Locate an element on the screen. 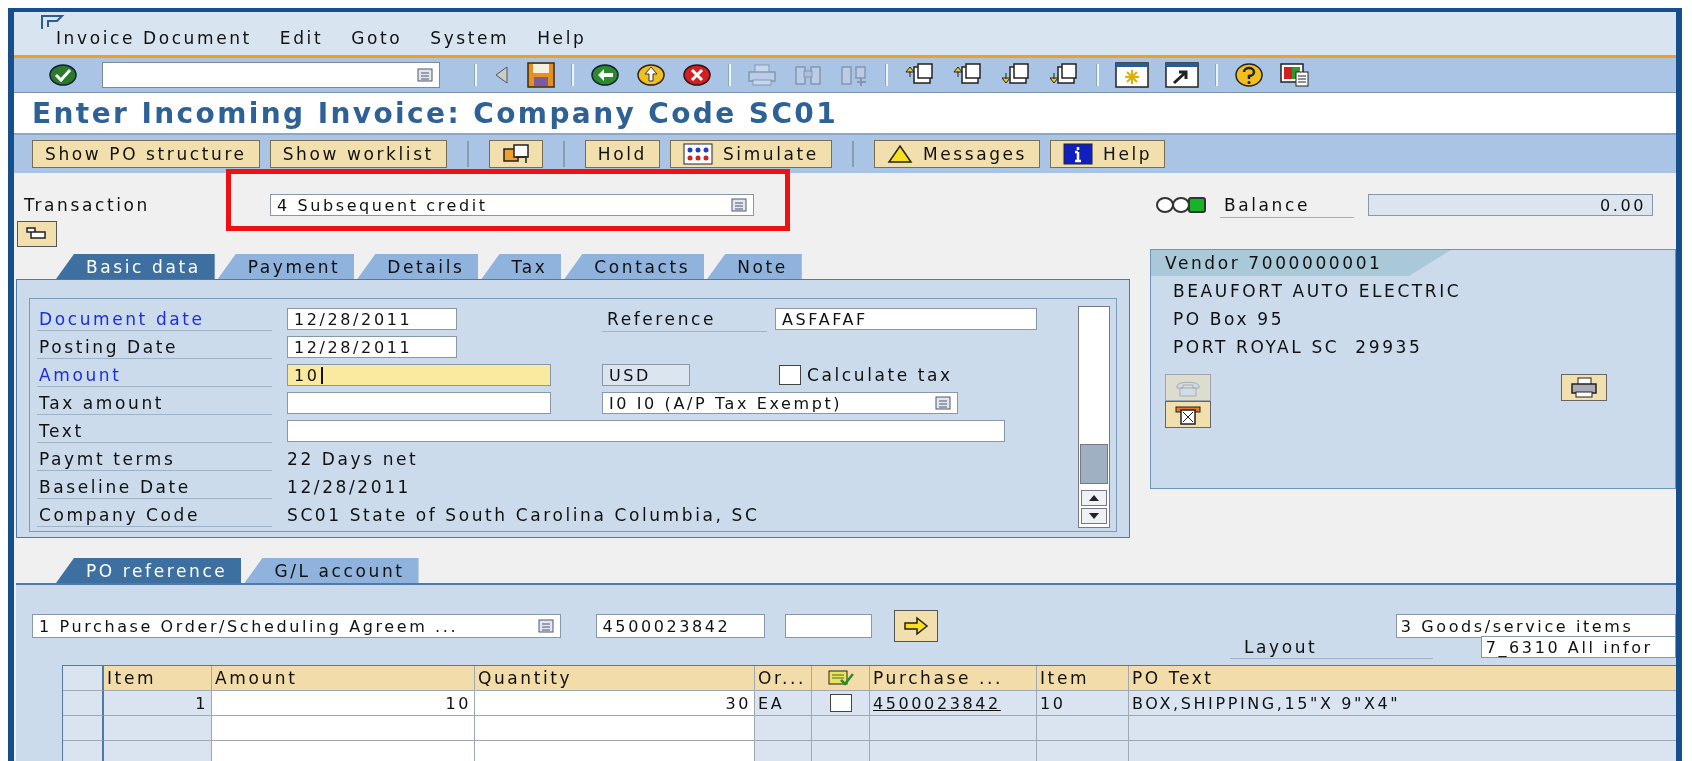  tax-code-dropdown: I0 I0 (A/P Tax Exempt) is located at coordinates (780, 403).